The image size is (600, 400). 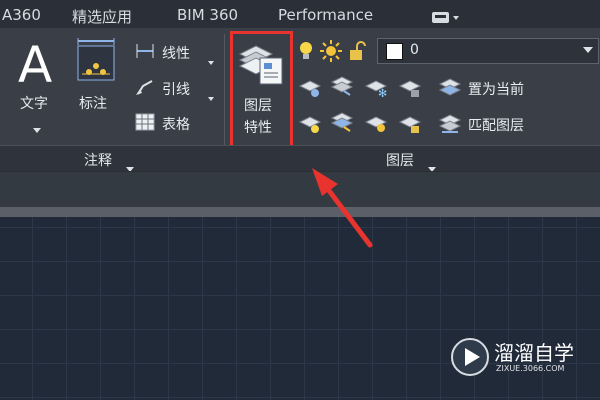 I want to click on layer-isolate-icon, so click(x=342, y=88).